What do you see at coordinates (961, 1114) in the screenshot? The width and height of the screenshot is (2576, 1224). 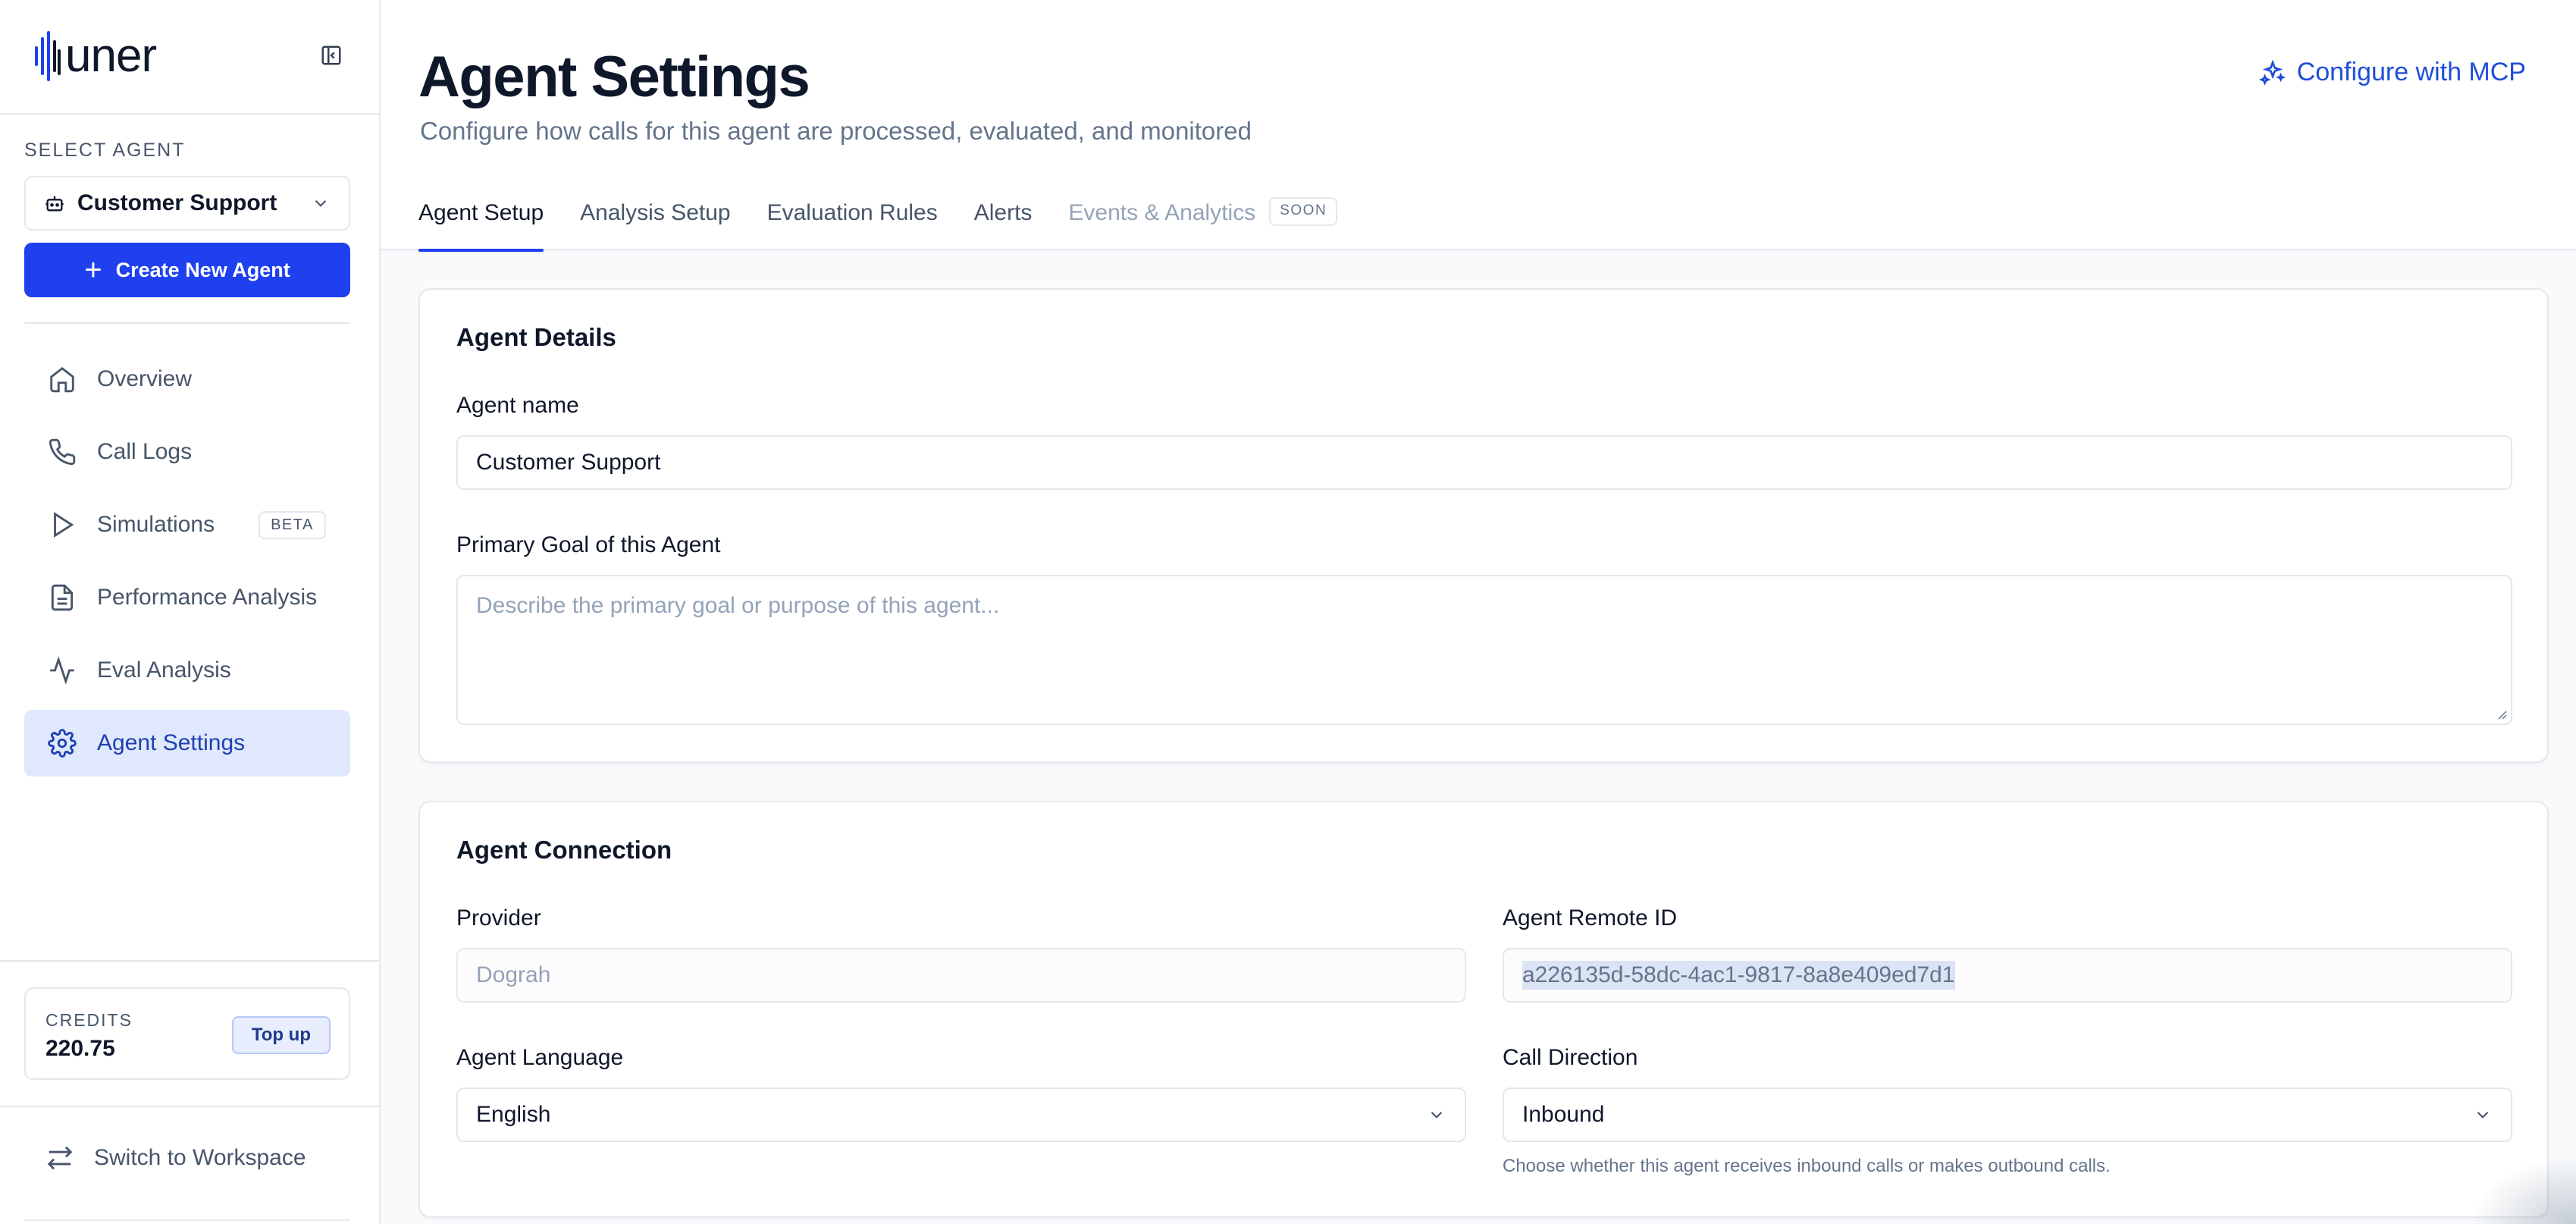 I see `agent-language-select: English` at bounding box center [961, 1114].